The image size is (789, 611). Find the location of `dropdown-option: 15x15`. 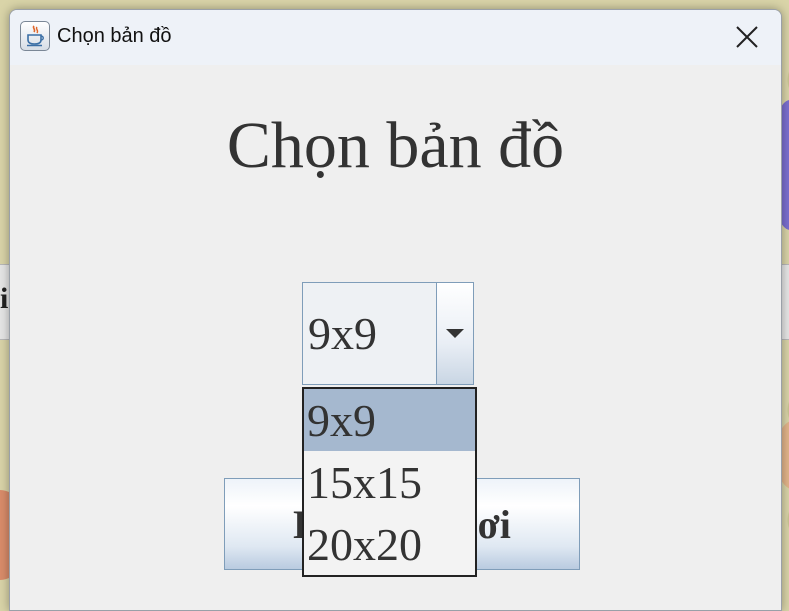

dropdown-option: 15x15 is located at coordinates (389, 482).